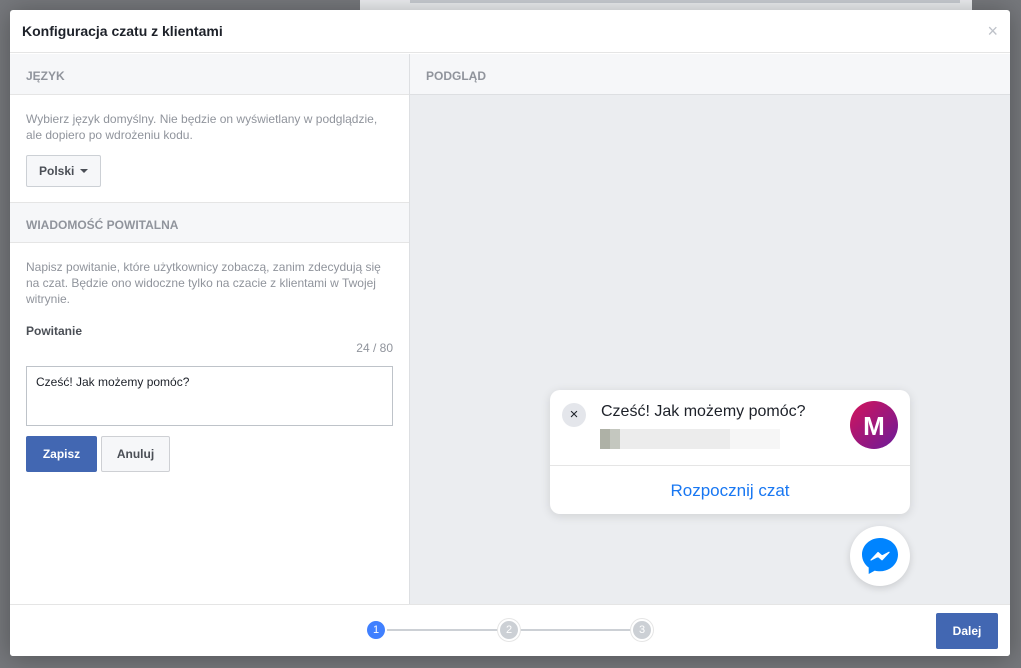 Image resolution: width=1021 pixels, height=668 pixels. What do you see at coordinates (510, 31) in the screenshot?
I see `dialog-header: Konfiguracja czatu z klientami ×` at bounding box center [510, 31].